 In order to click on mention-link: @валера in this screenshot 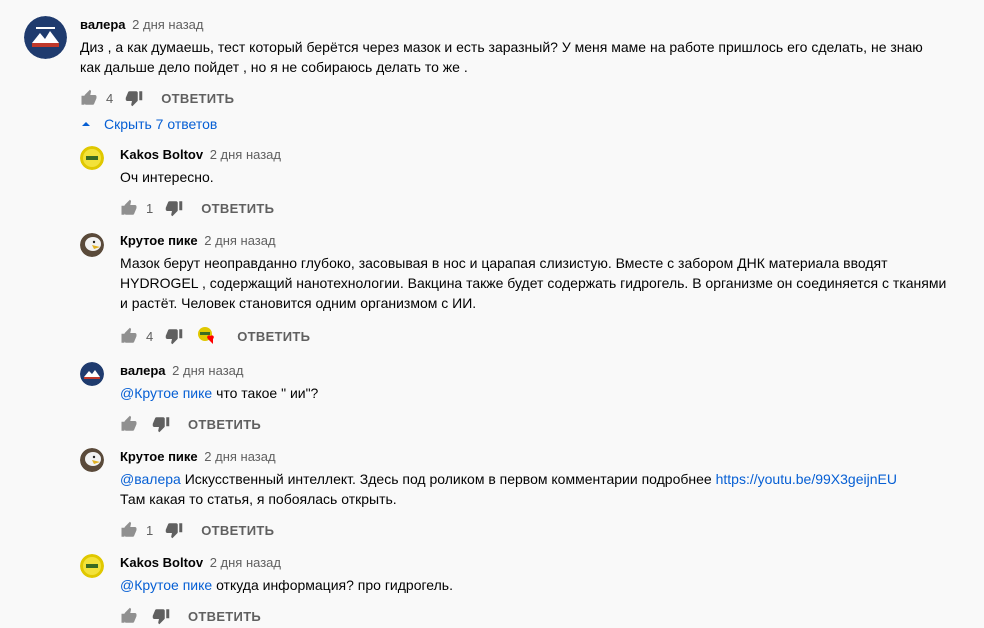, I will do `click(150, 479)`.